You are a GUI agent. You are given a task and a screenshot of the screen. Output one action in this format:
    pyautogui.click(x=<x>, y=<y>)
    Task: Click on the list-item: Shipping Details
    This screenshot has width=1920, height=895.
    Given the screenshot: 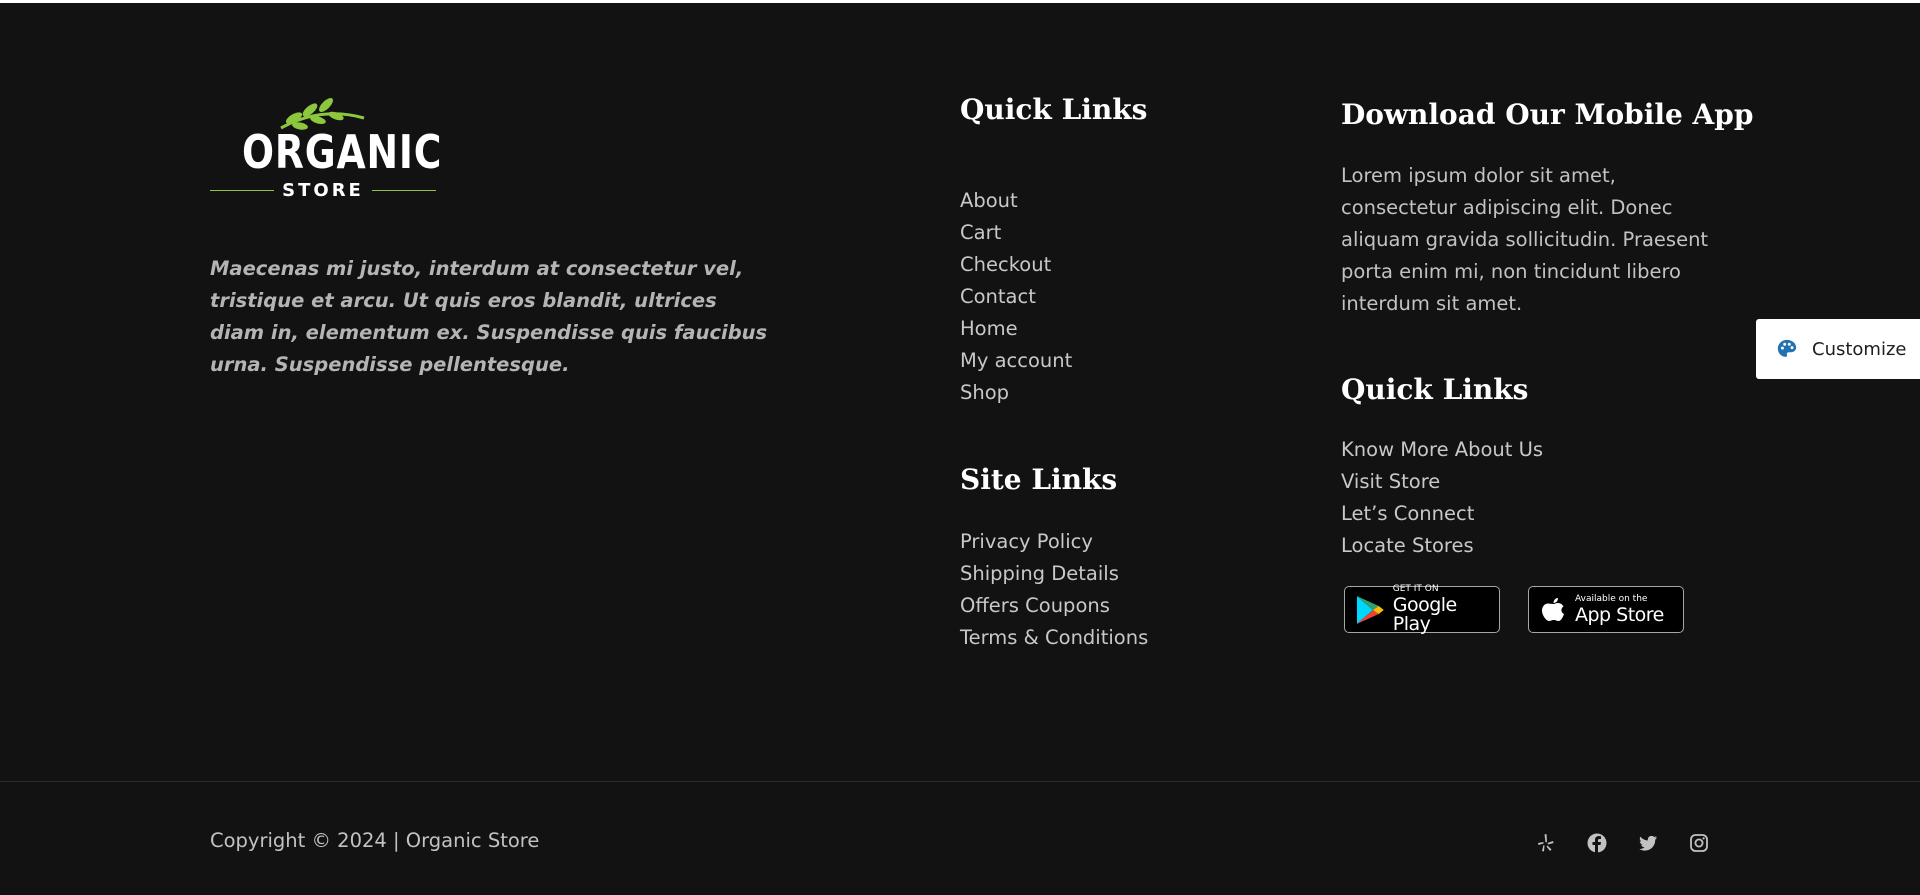 What is the action you would take?
    pyautogui.click(x=1054, y=574)
    